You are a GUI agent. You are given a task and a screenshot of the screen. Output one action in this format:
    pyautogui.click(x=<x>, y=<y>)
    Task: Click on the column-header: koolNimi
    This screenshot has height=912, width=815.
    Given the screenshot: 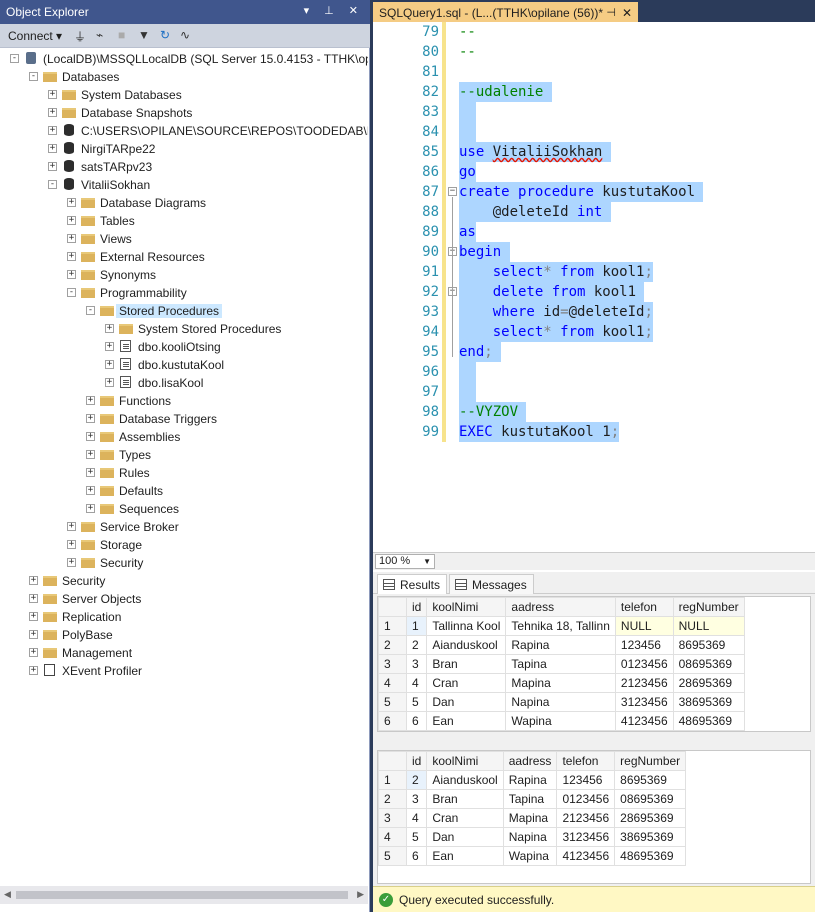 What is the action you would take?
    pyautogui.click(x=466, y=607)
    